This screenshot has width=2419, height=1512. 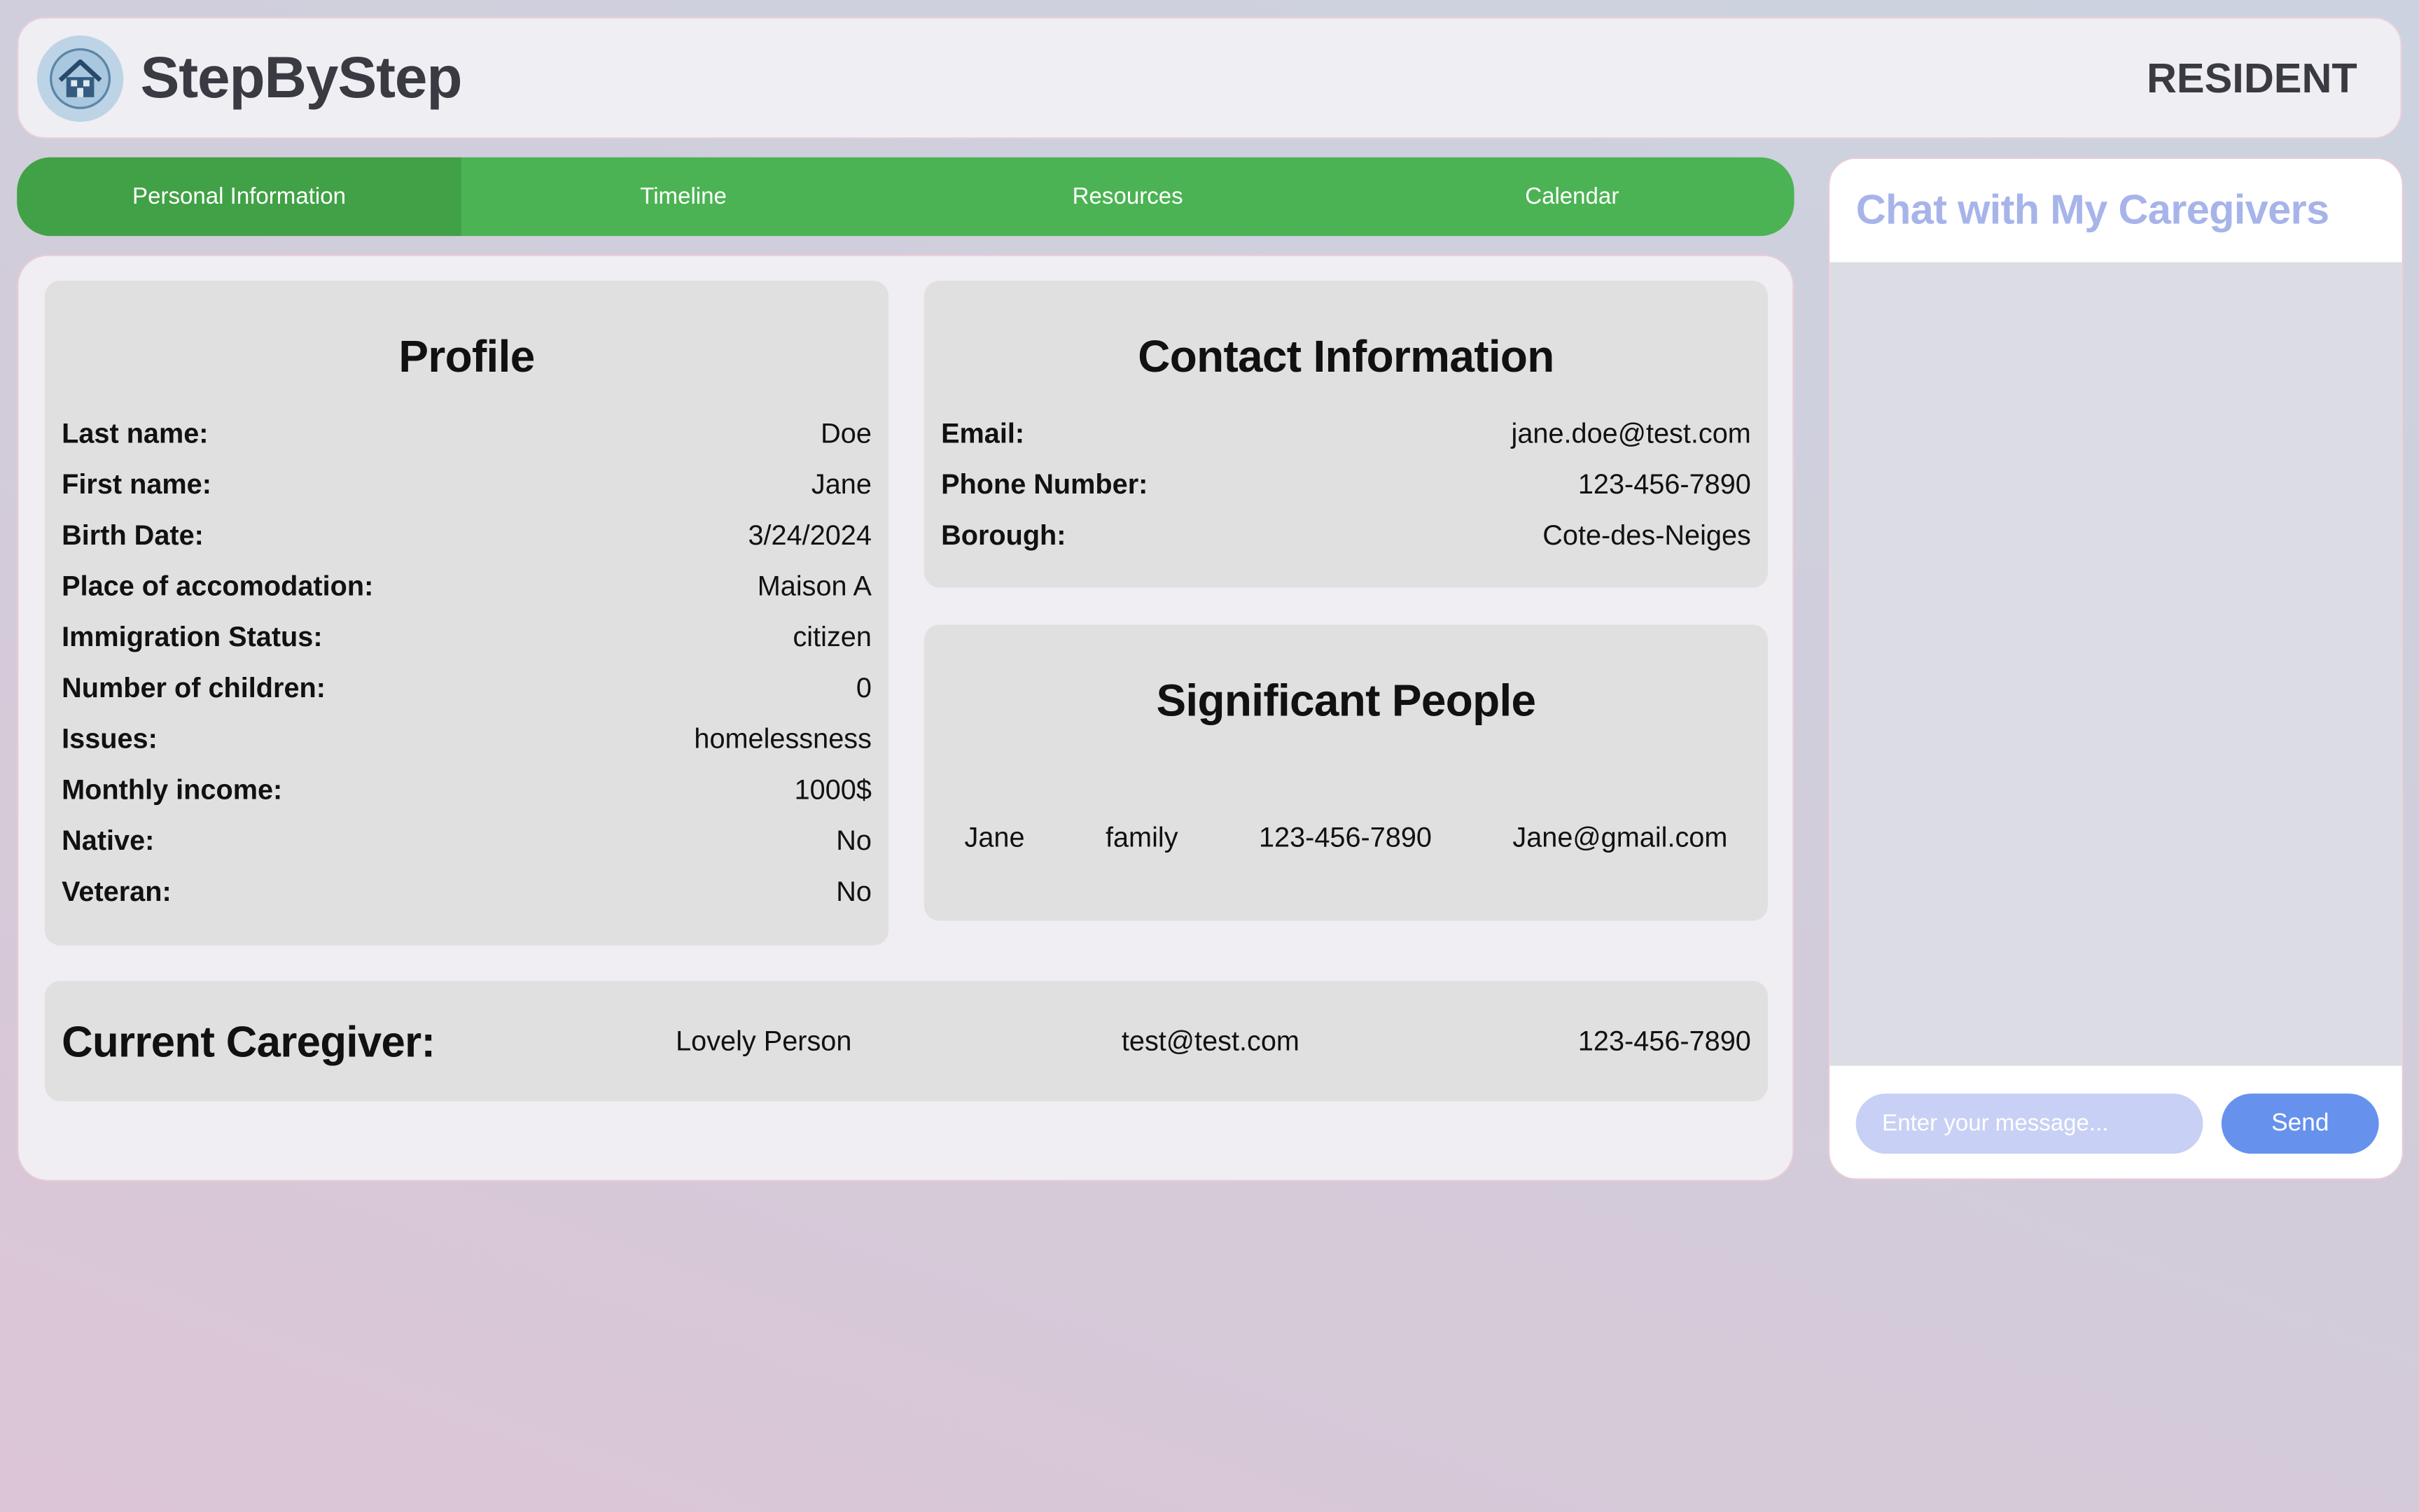 What do you see at coordinates (467, 790) in the screenshot?
I see `profile-row-monthly-income: Monthly income: 1000$` at bounding box center [467, 790].